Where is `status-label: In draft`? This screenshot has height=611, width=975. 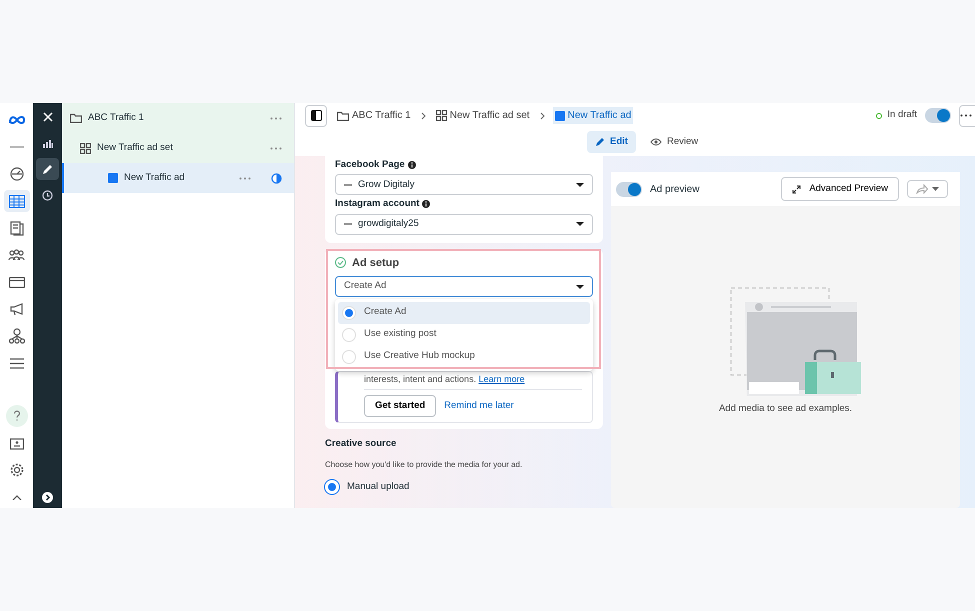 status-label: In draft is located at coordinates (902, 115).